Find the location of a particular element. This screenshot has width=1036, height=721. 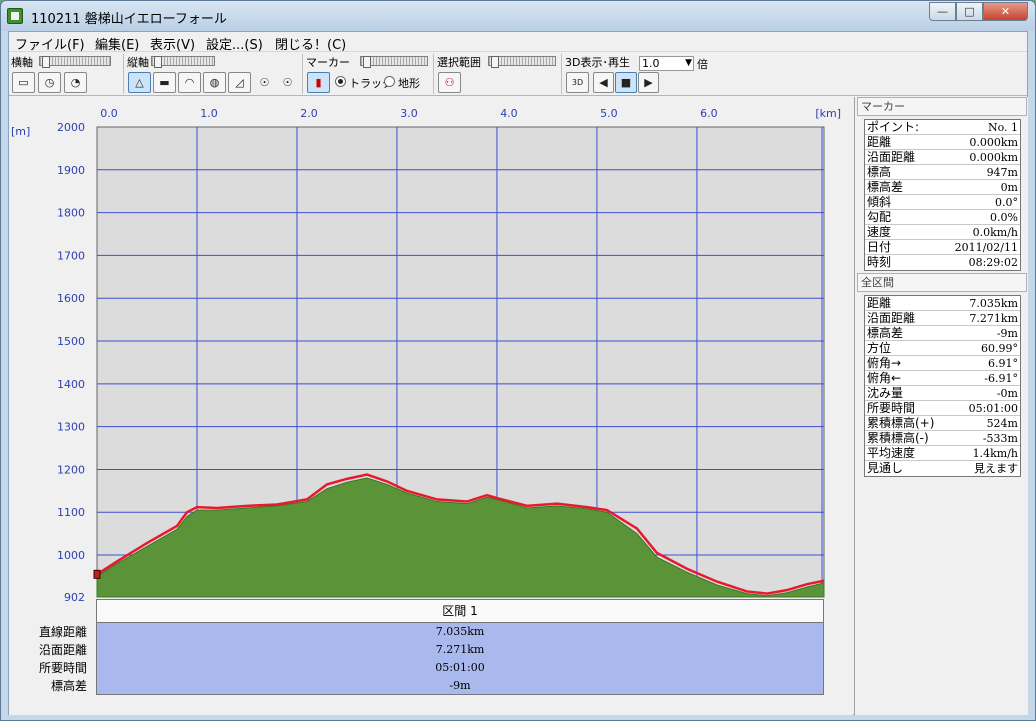

x-tick-label: 2.0 is located at coordinates (309, 113).